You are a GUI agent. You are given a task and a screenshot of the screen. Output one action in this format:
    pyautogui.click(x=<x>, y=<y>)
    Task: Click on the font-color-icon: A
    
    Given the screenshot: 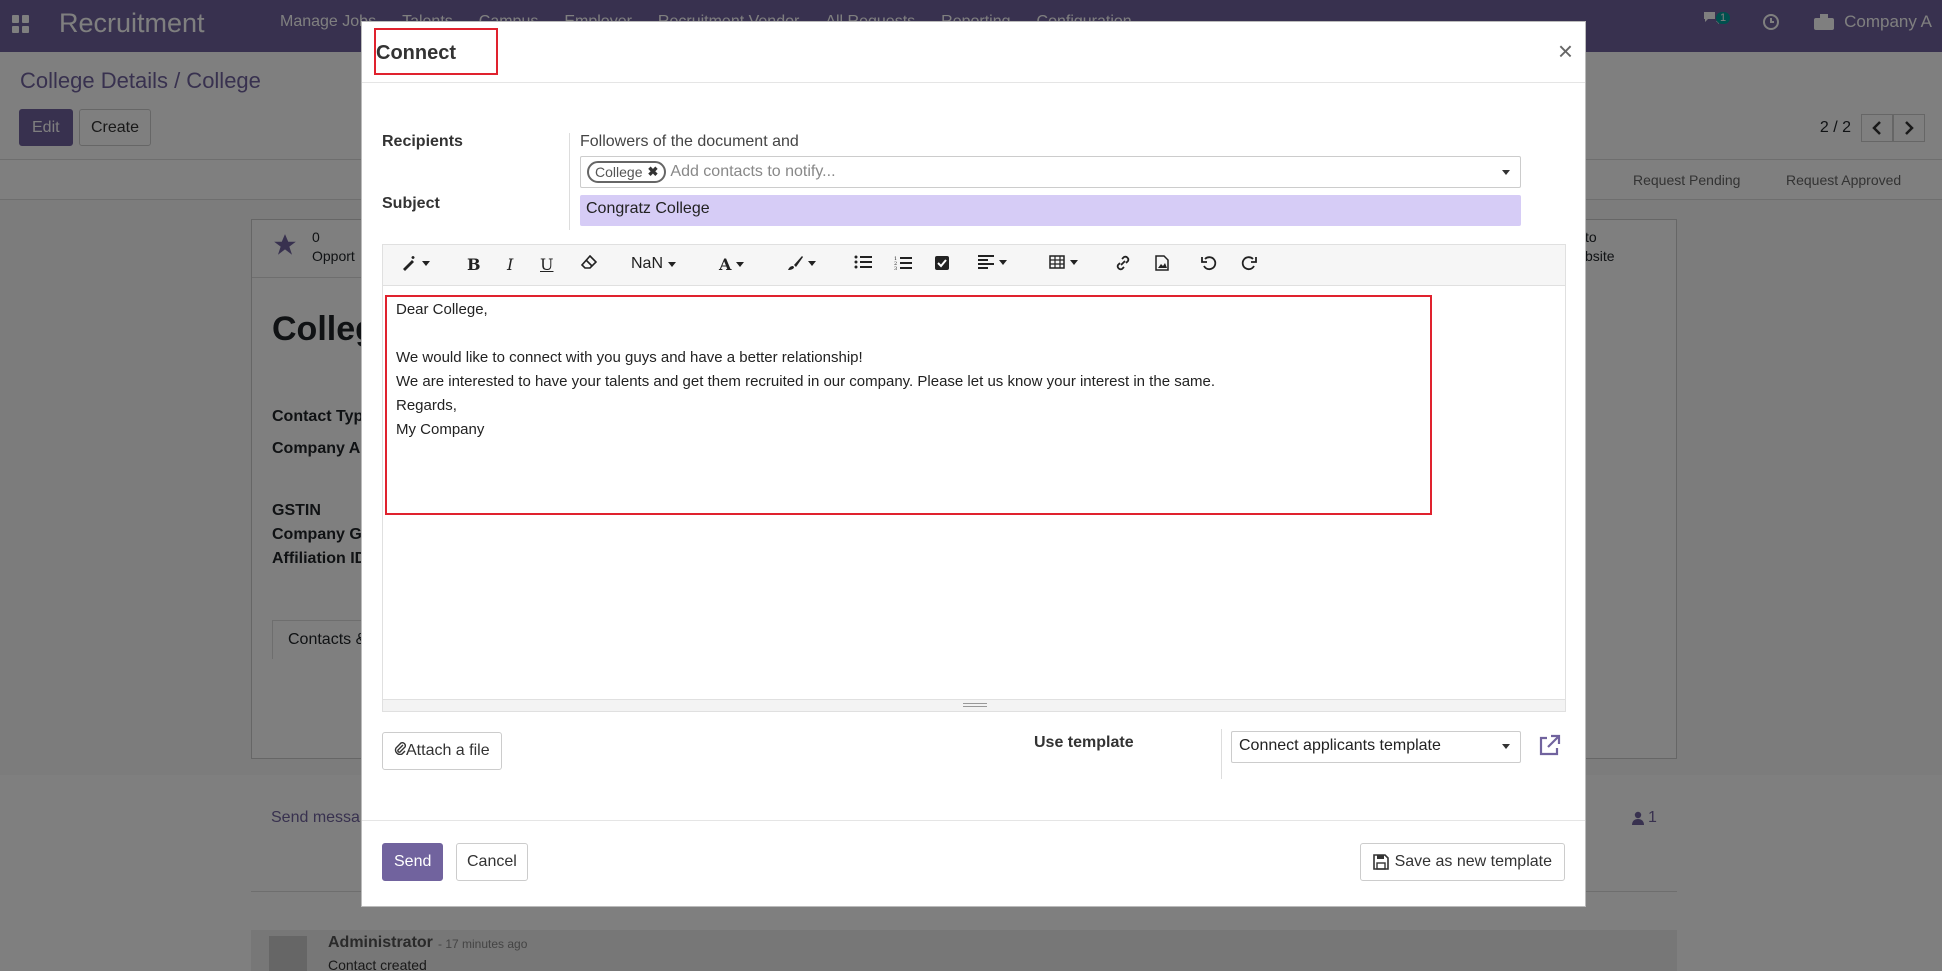 What is the action you would take?
    pyautogui.click(x=732, y=264)
    